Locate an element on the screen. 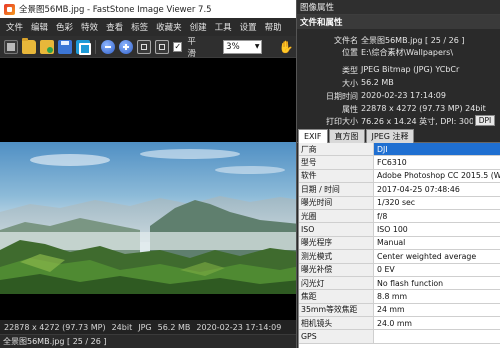 This screenshot has height=348, width=500. menu-file: 文件 is located at coordinates (14, 27).